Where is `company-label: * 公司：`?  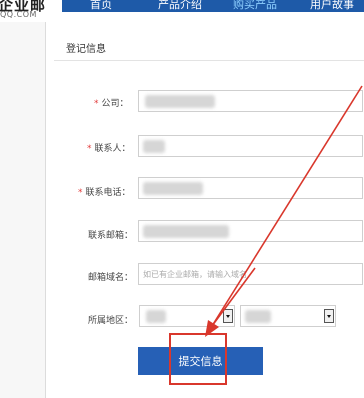
company-label: * 公司： is located at coordinates (111, 102).